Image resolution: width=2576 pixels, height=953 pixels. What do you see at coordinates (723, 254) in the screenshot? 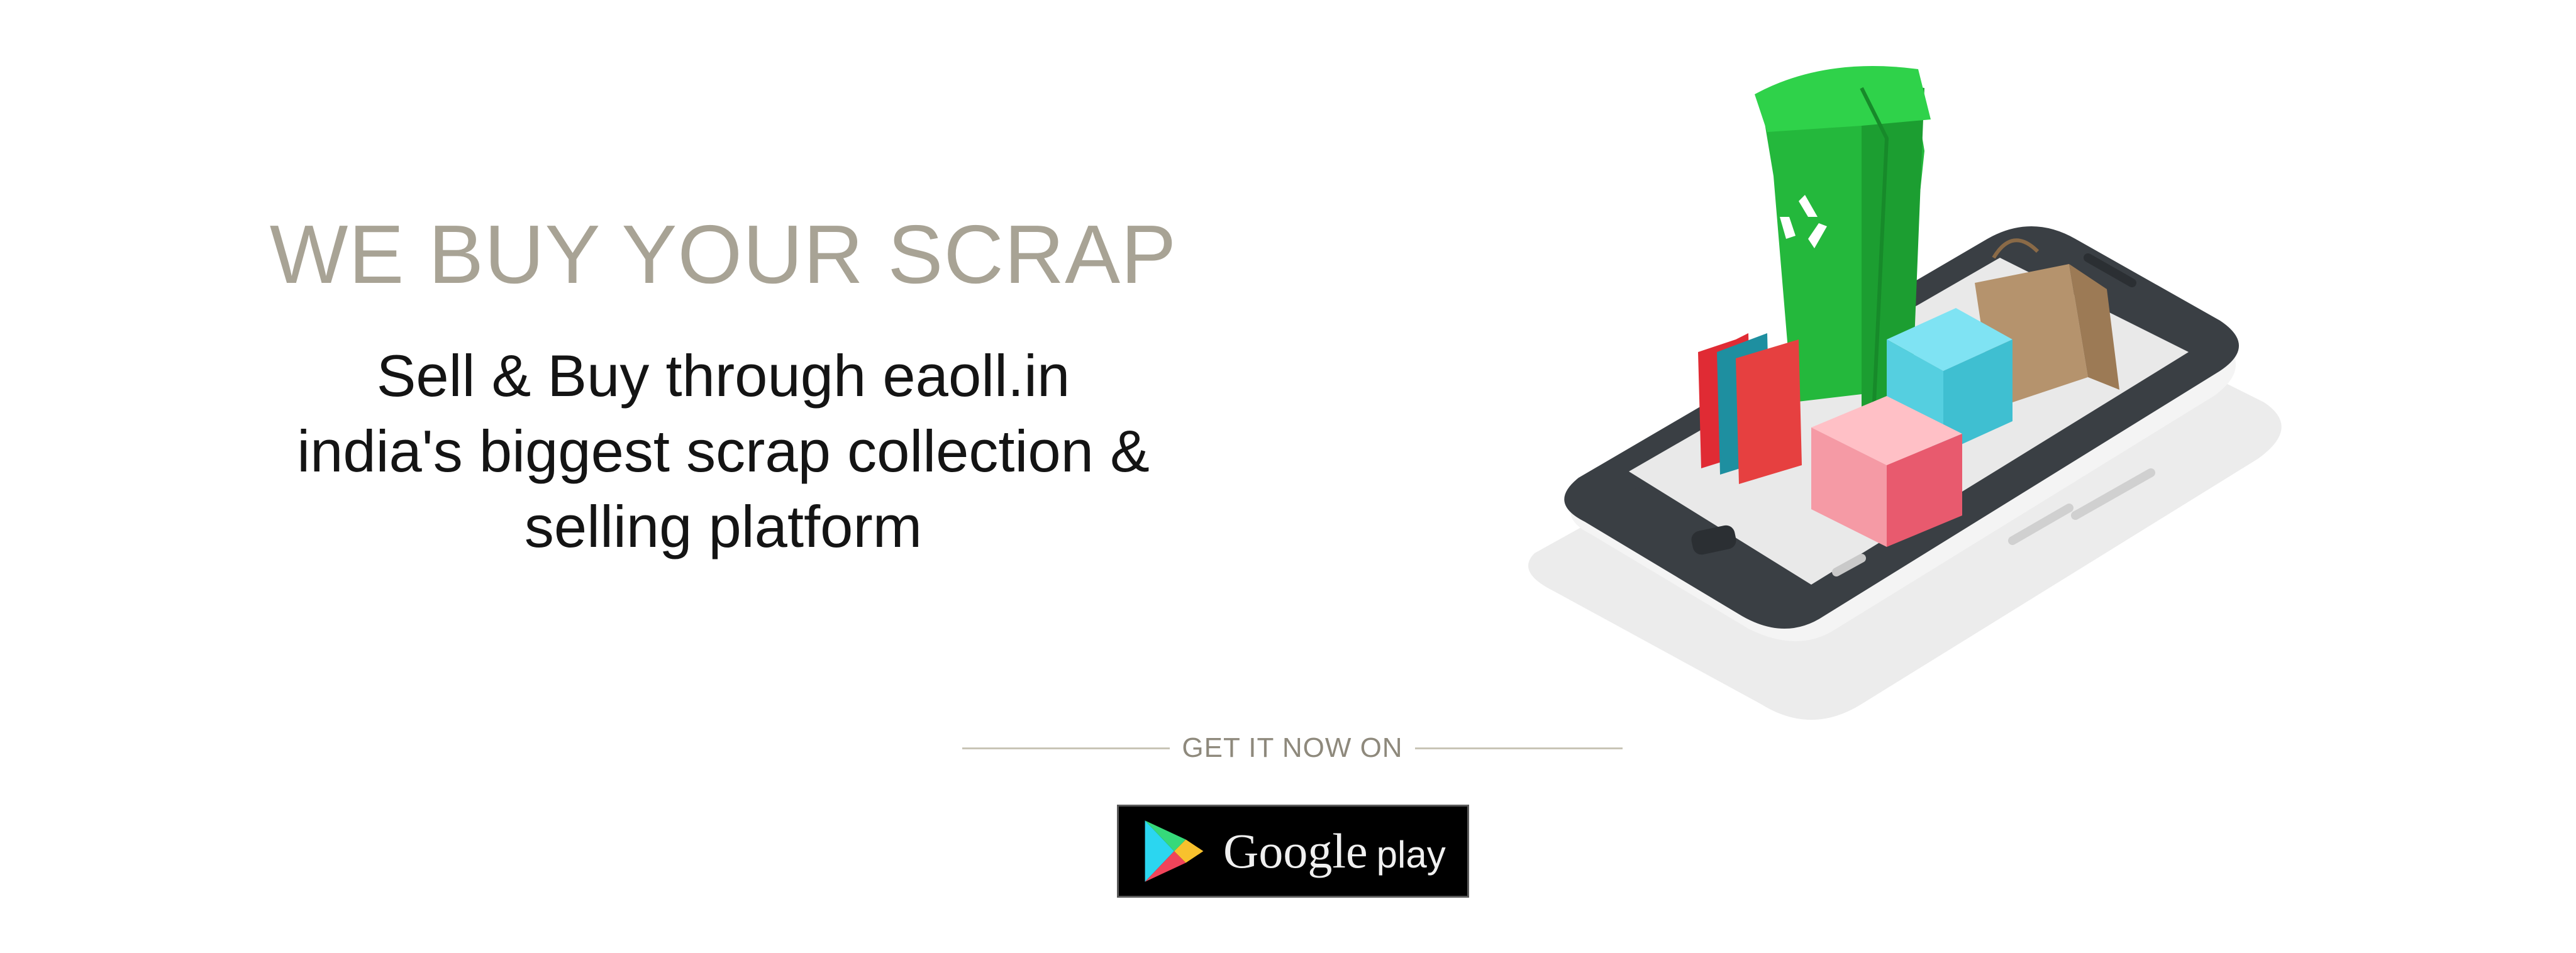
I see `hero-headline: WE BUY YOUR SCRAP` at bounding box center [723, 254].